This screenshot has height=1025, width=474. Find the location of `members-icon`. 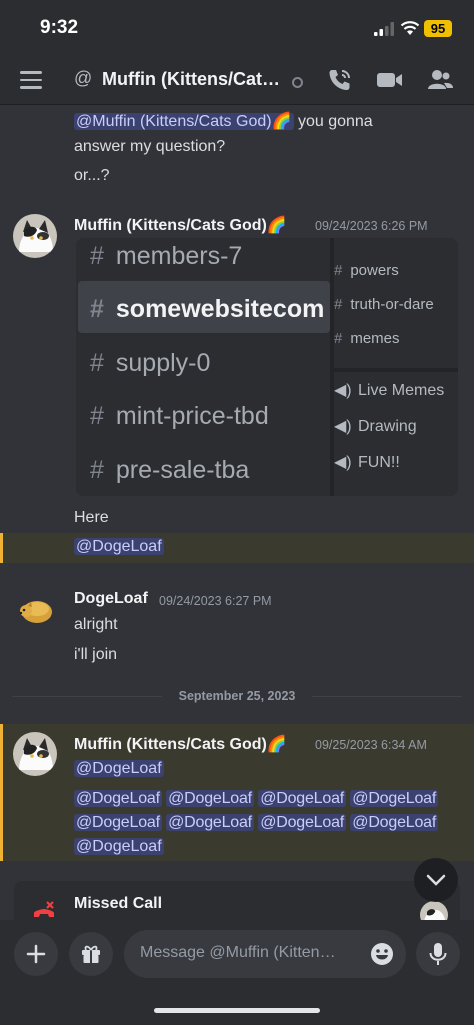

members-icon is located at coordinates (440, 80).